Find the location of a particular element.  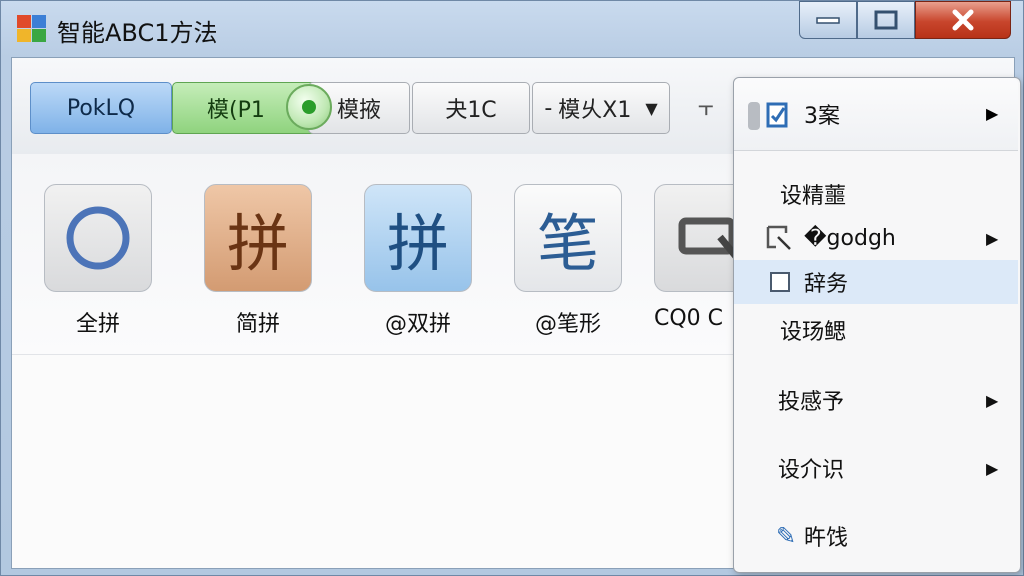

checkbox-icon is located at coordinates (780, 282).